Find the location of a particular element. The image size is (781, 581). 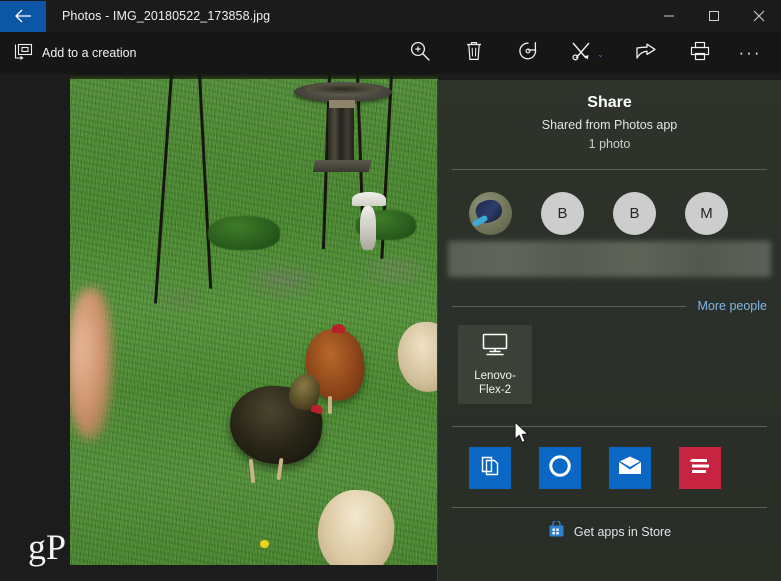

close-button is located at coordinates (758, 16).